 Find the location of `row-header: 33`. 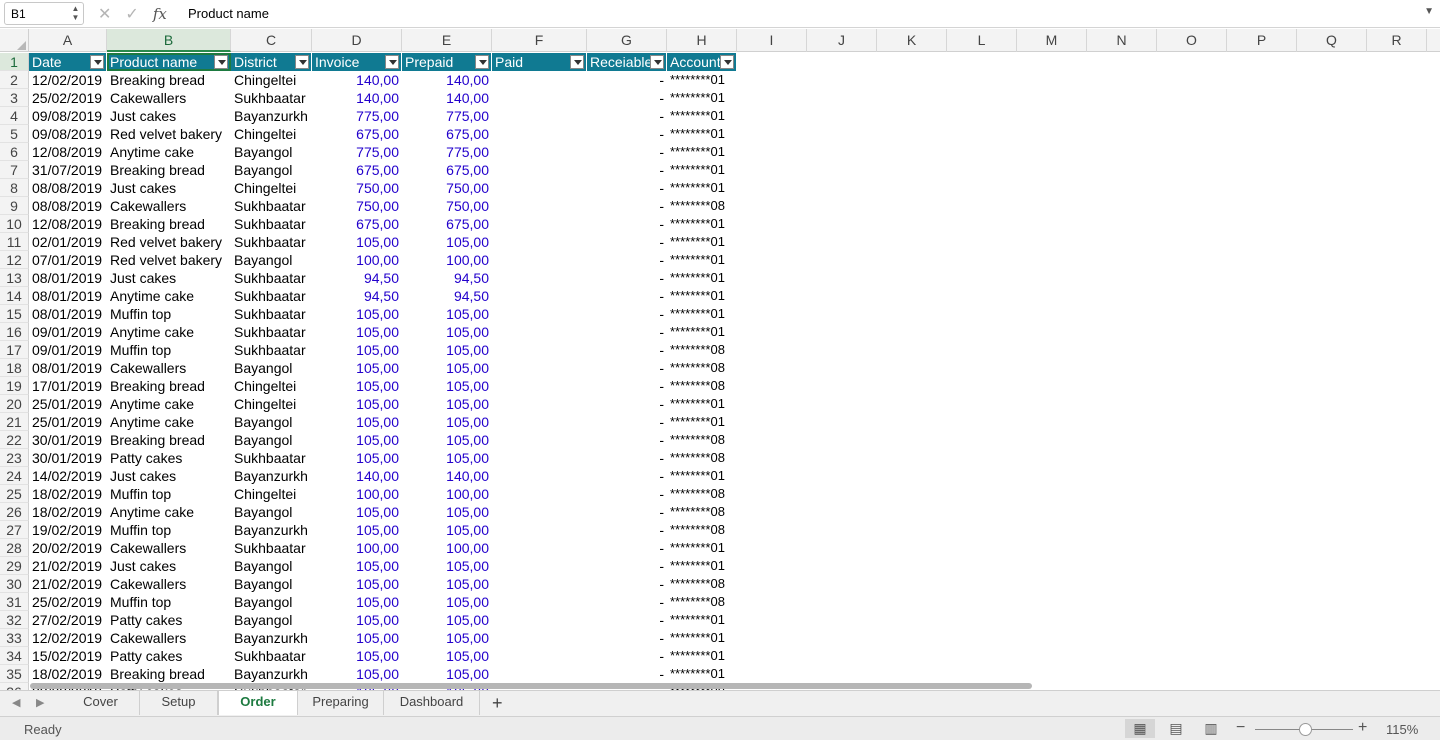

row-header: 33 is located at coordinates (14, 638).